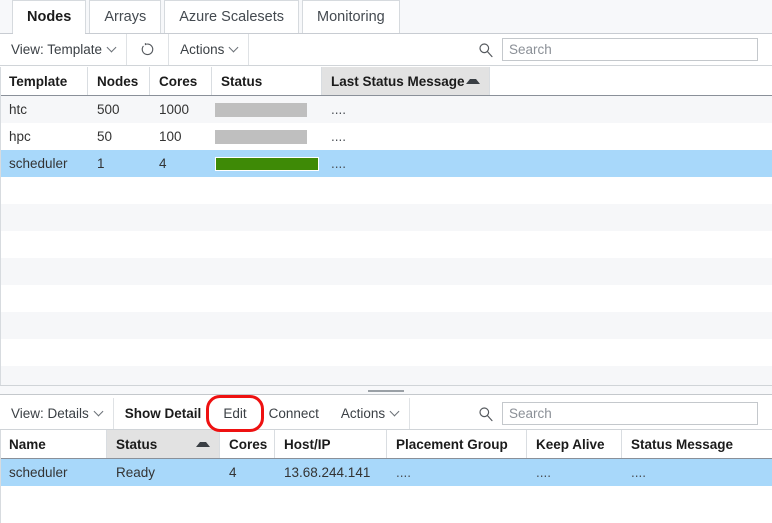 The image size is (772, 523). I want to click on column-header-label: Placement Group, so click(452, 444).